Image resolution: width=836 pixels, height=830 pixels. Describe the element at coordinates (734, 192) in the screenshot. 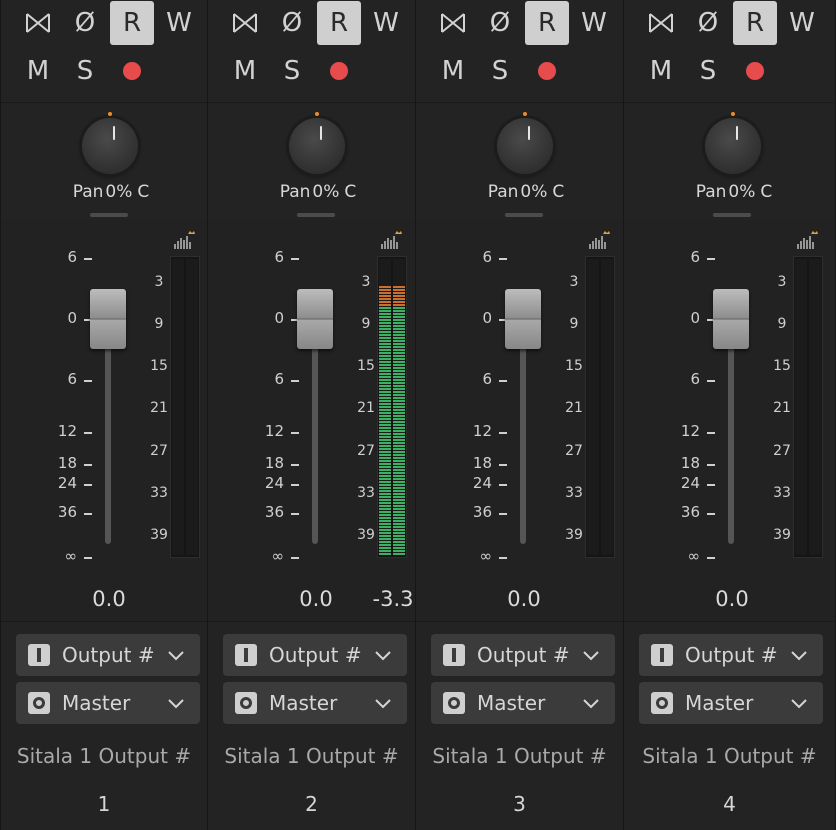

I see `pan-readout: Pan 0% C` at that location.